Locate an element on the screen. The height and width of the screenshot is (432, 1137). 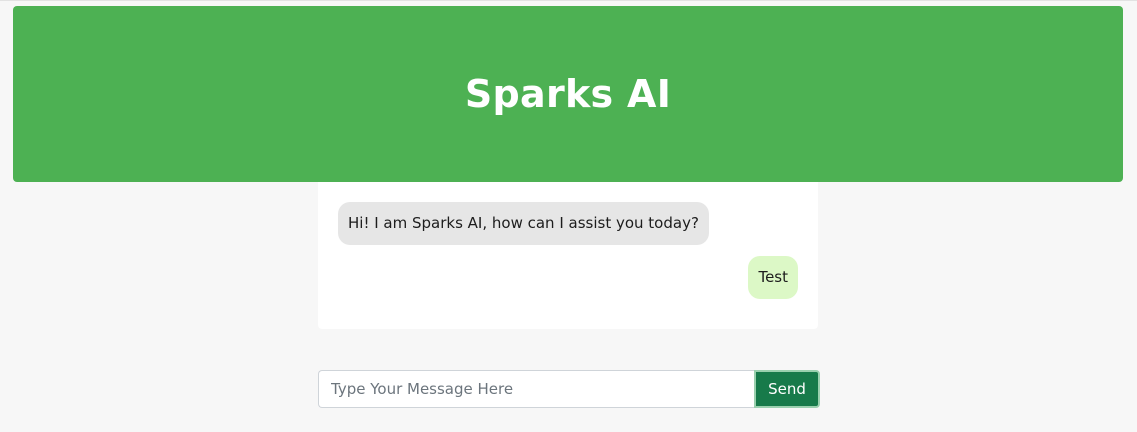
app-title: Sparks AI is located at coordinates (568, 94).